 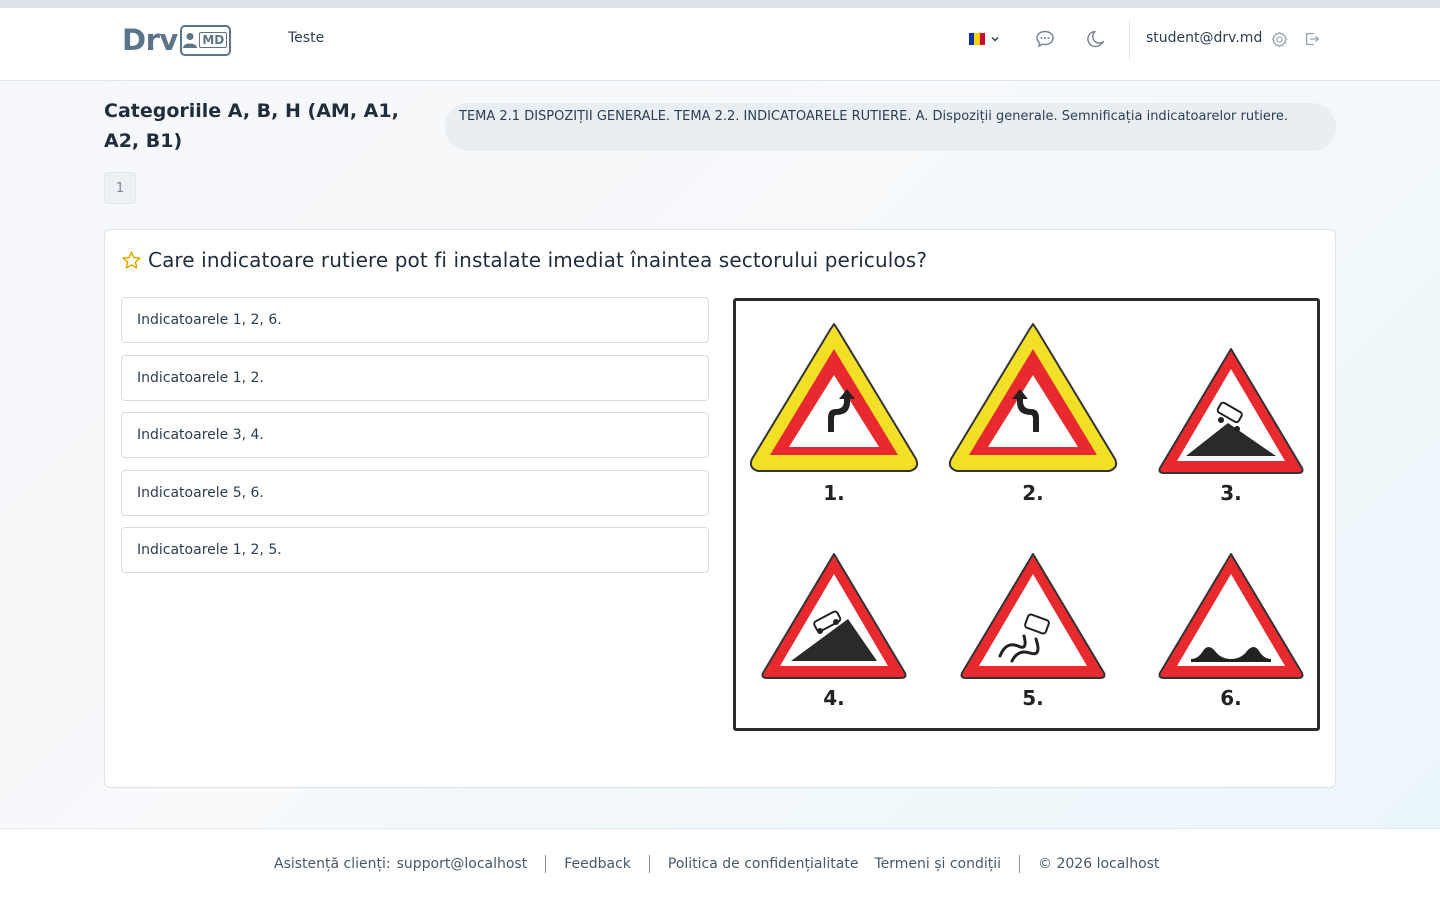 I want to click on logout-button, so click(x=1312, y=39).